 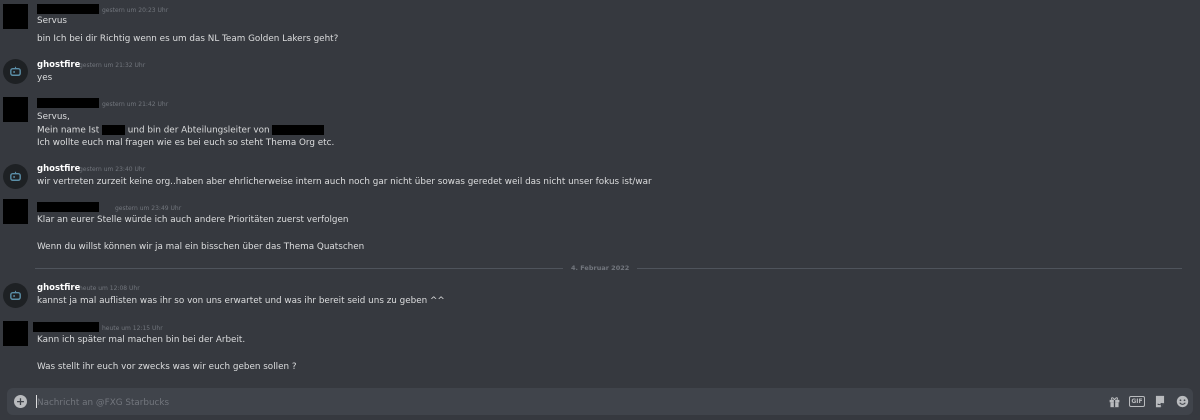 I want to click on sticker-icon, so click(x=1160, y=401).